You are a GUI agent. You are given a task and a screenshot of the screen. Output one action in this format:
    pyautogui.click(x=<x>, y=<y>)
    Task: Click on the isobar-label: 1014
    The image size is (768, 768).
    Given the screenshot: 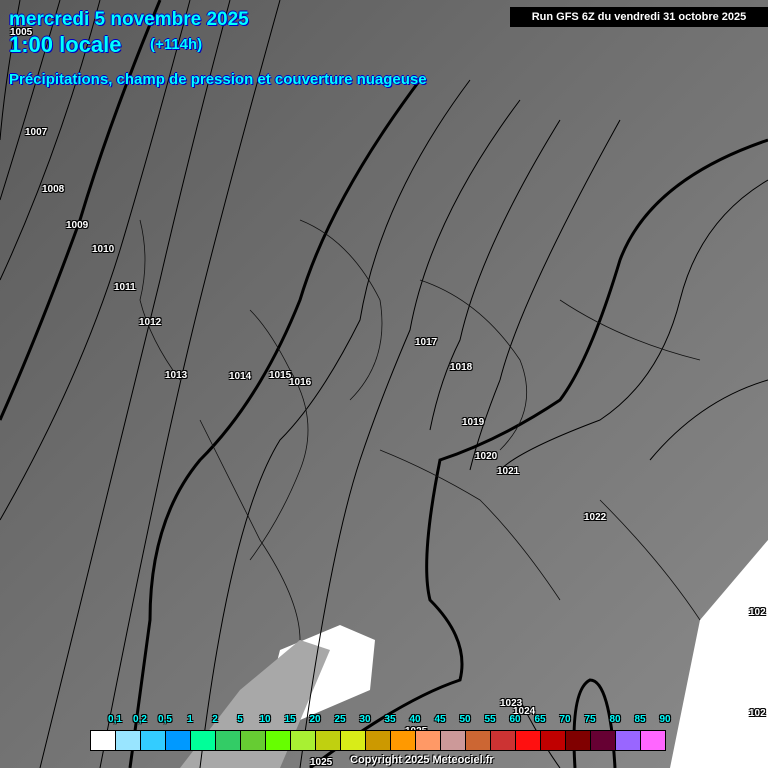 What is the action you would take?
    pyautogui.click(x=240, y=376)
    